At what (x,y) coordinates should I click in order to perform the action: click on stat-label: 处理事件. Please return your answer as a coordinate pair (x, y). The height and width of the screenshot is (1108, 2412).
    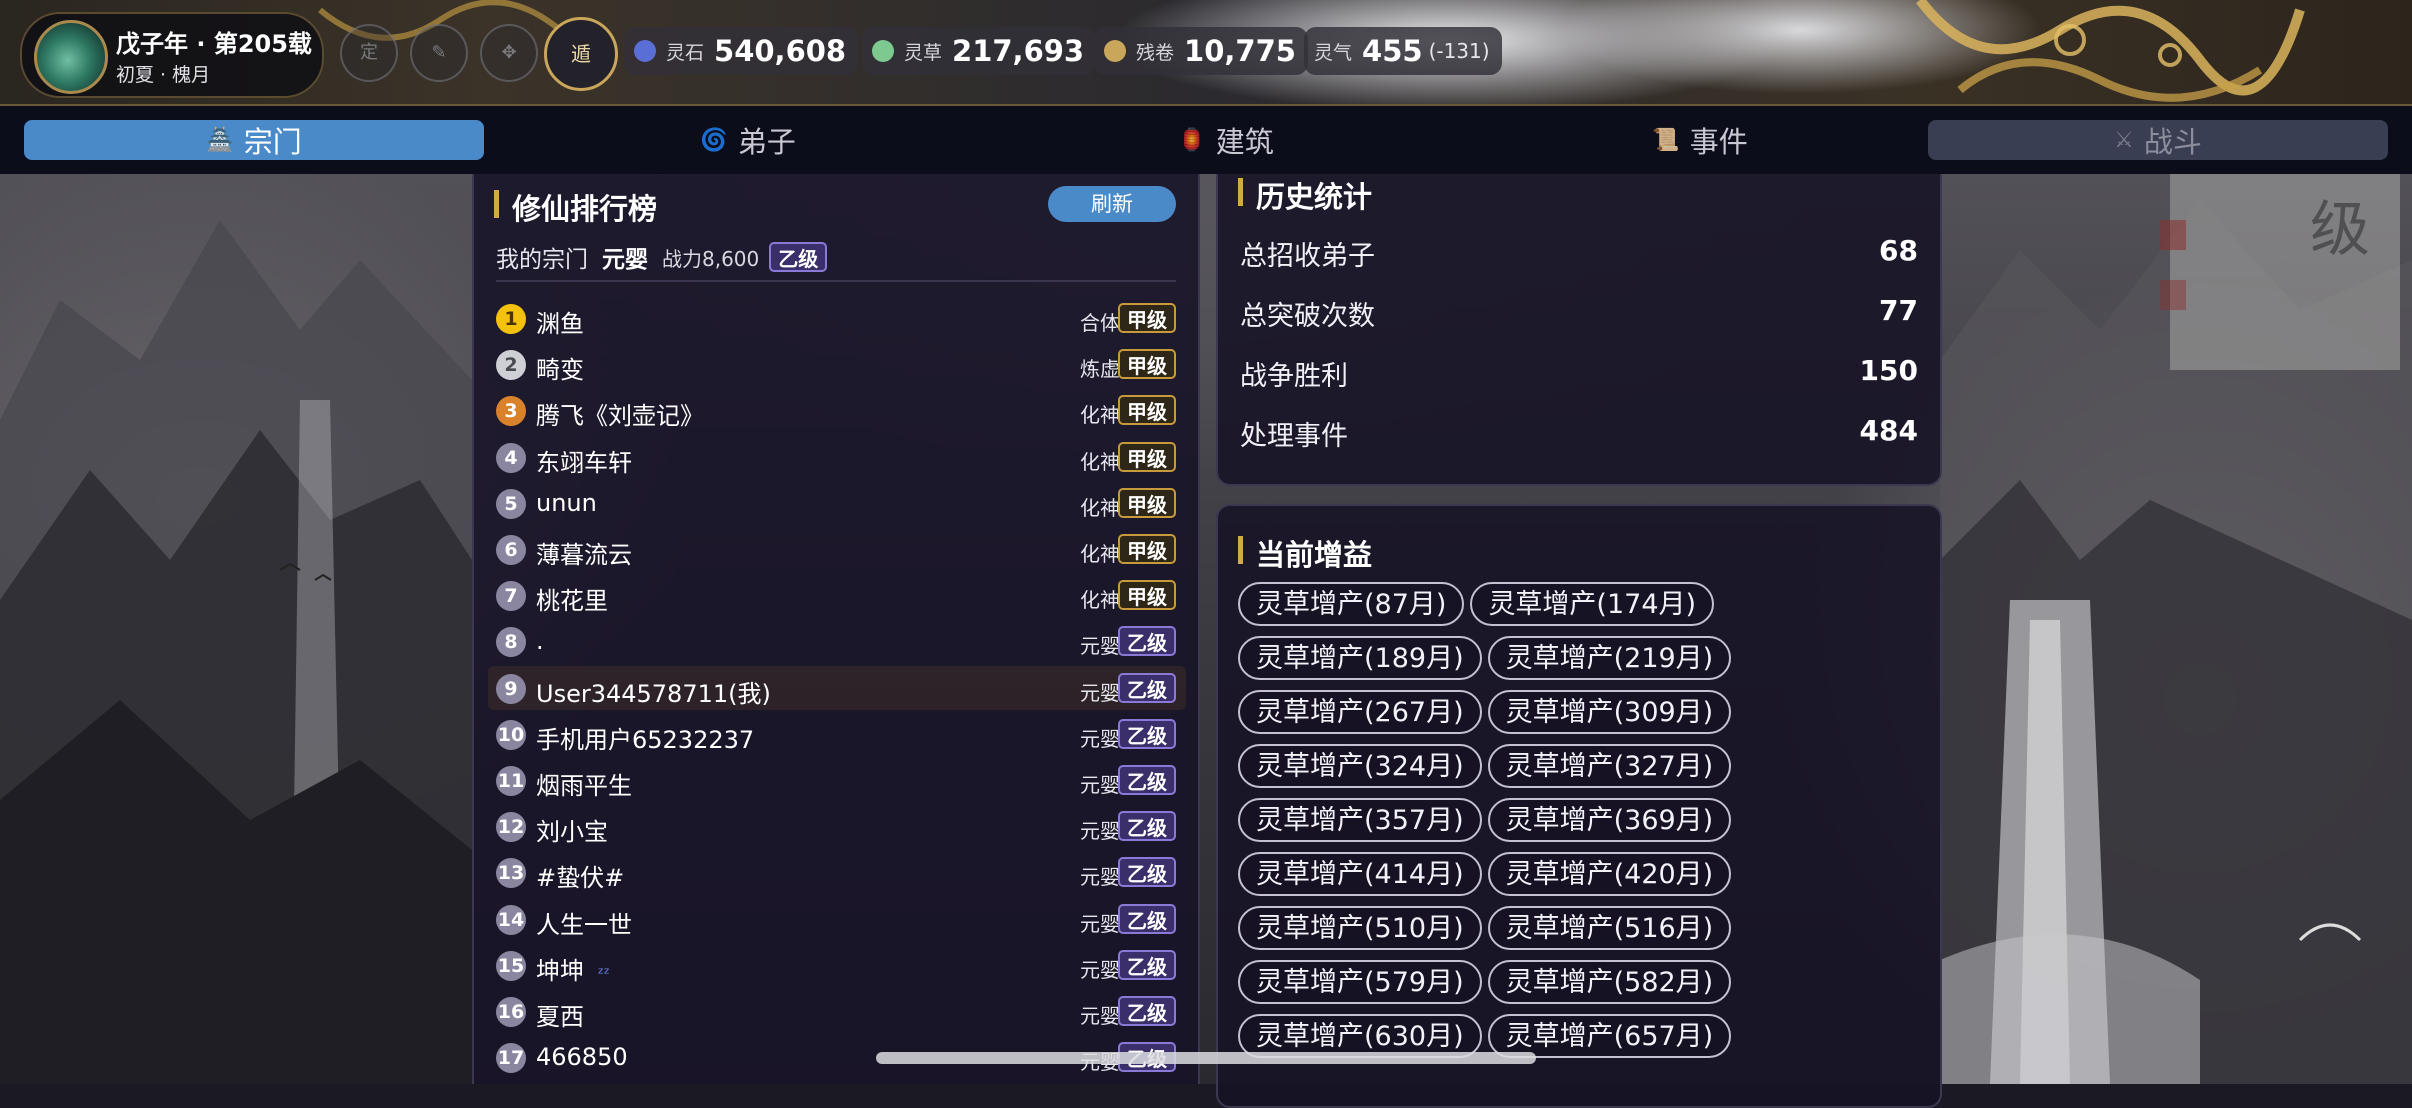
    Looking at the image, I should click on (1294, 436).